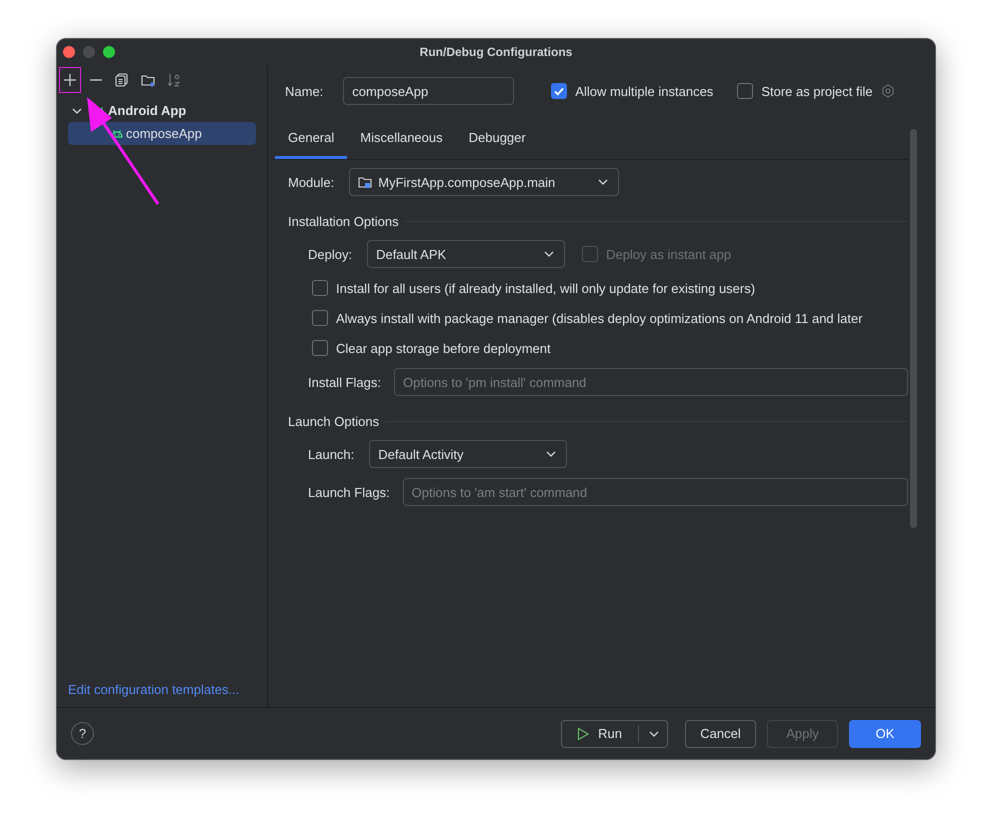 The height and width of the screenshot is (834, 992). I want to click on name-field: composeApp, so click(428, 91).